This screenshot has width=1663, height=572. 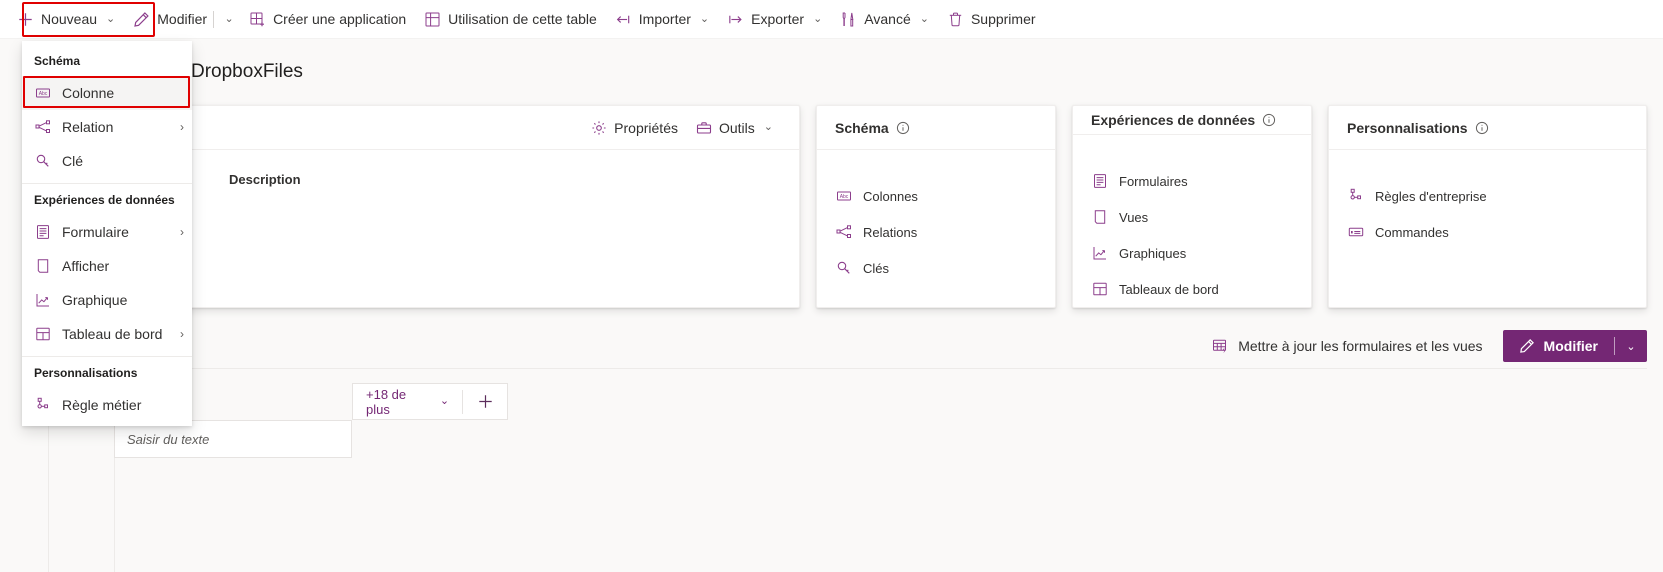 I want to click on menu-item-cle: Clé, so click(x=107, y=161).